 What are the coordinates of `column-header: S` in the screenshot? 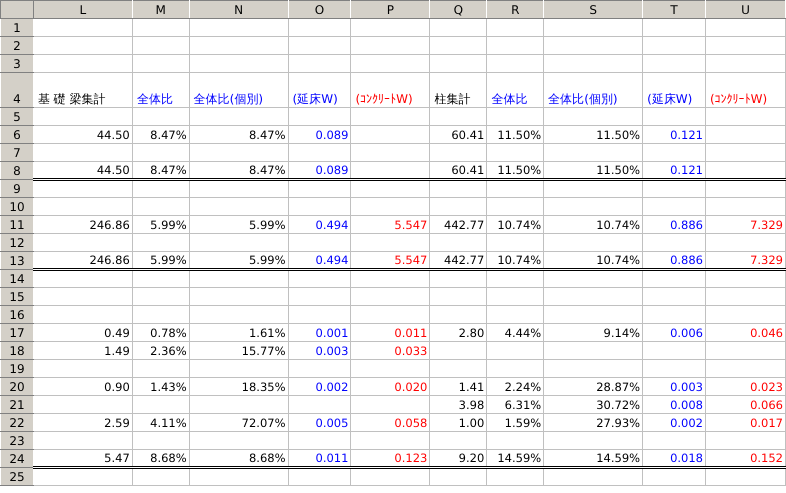 It's located at (593, 9).